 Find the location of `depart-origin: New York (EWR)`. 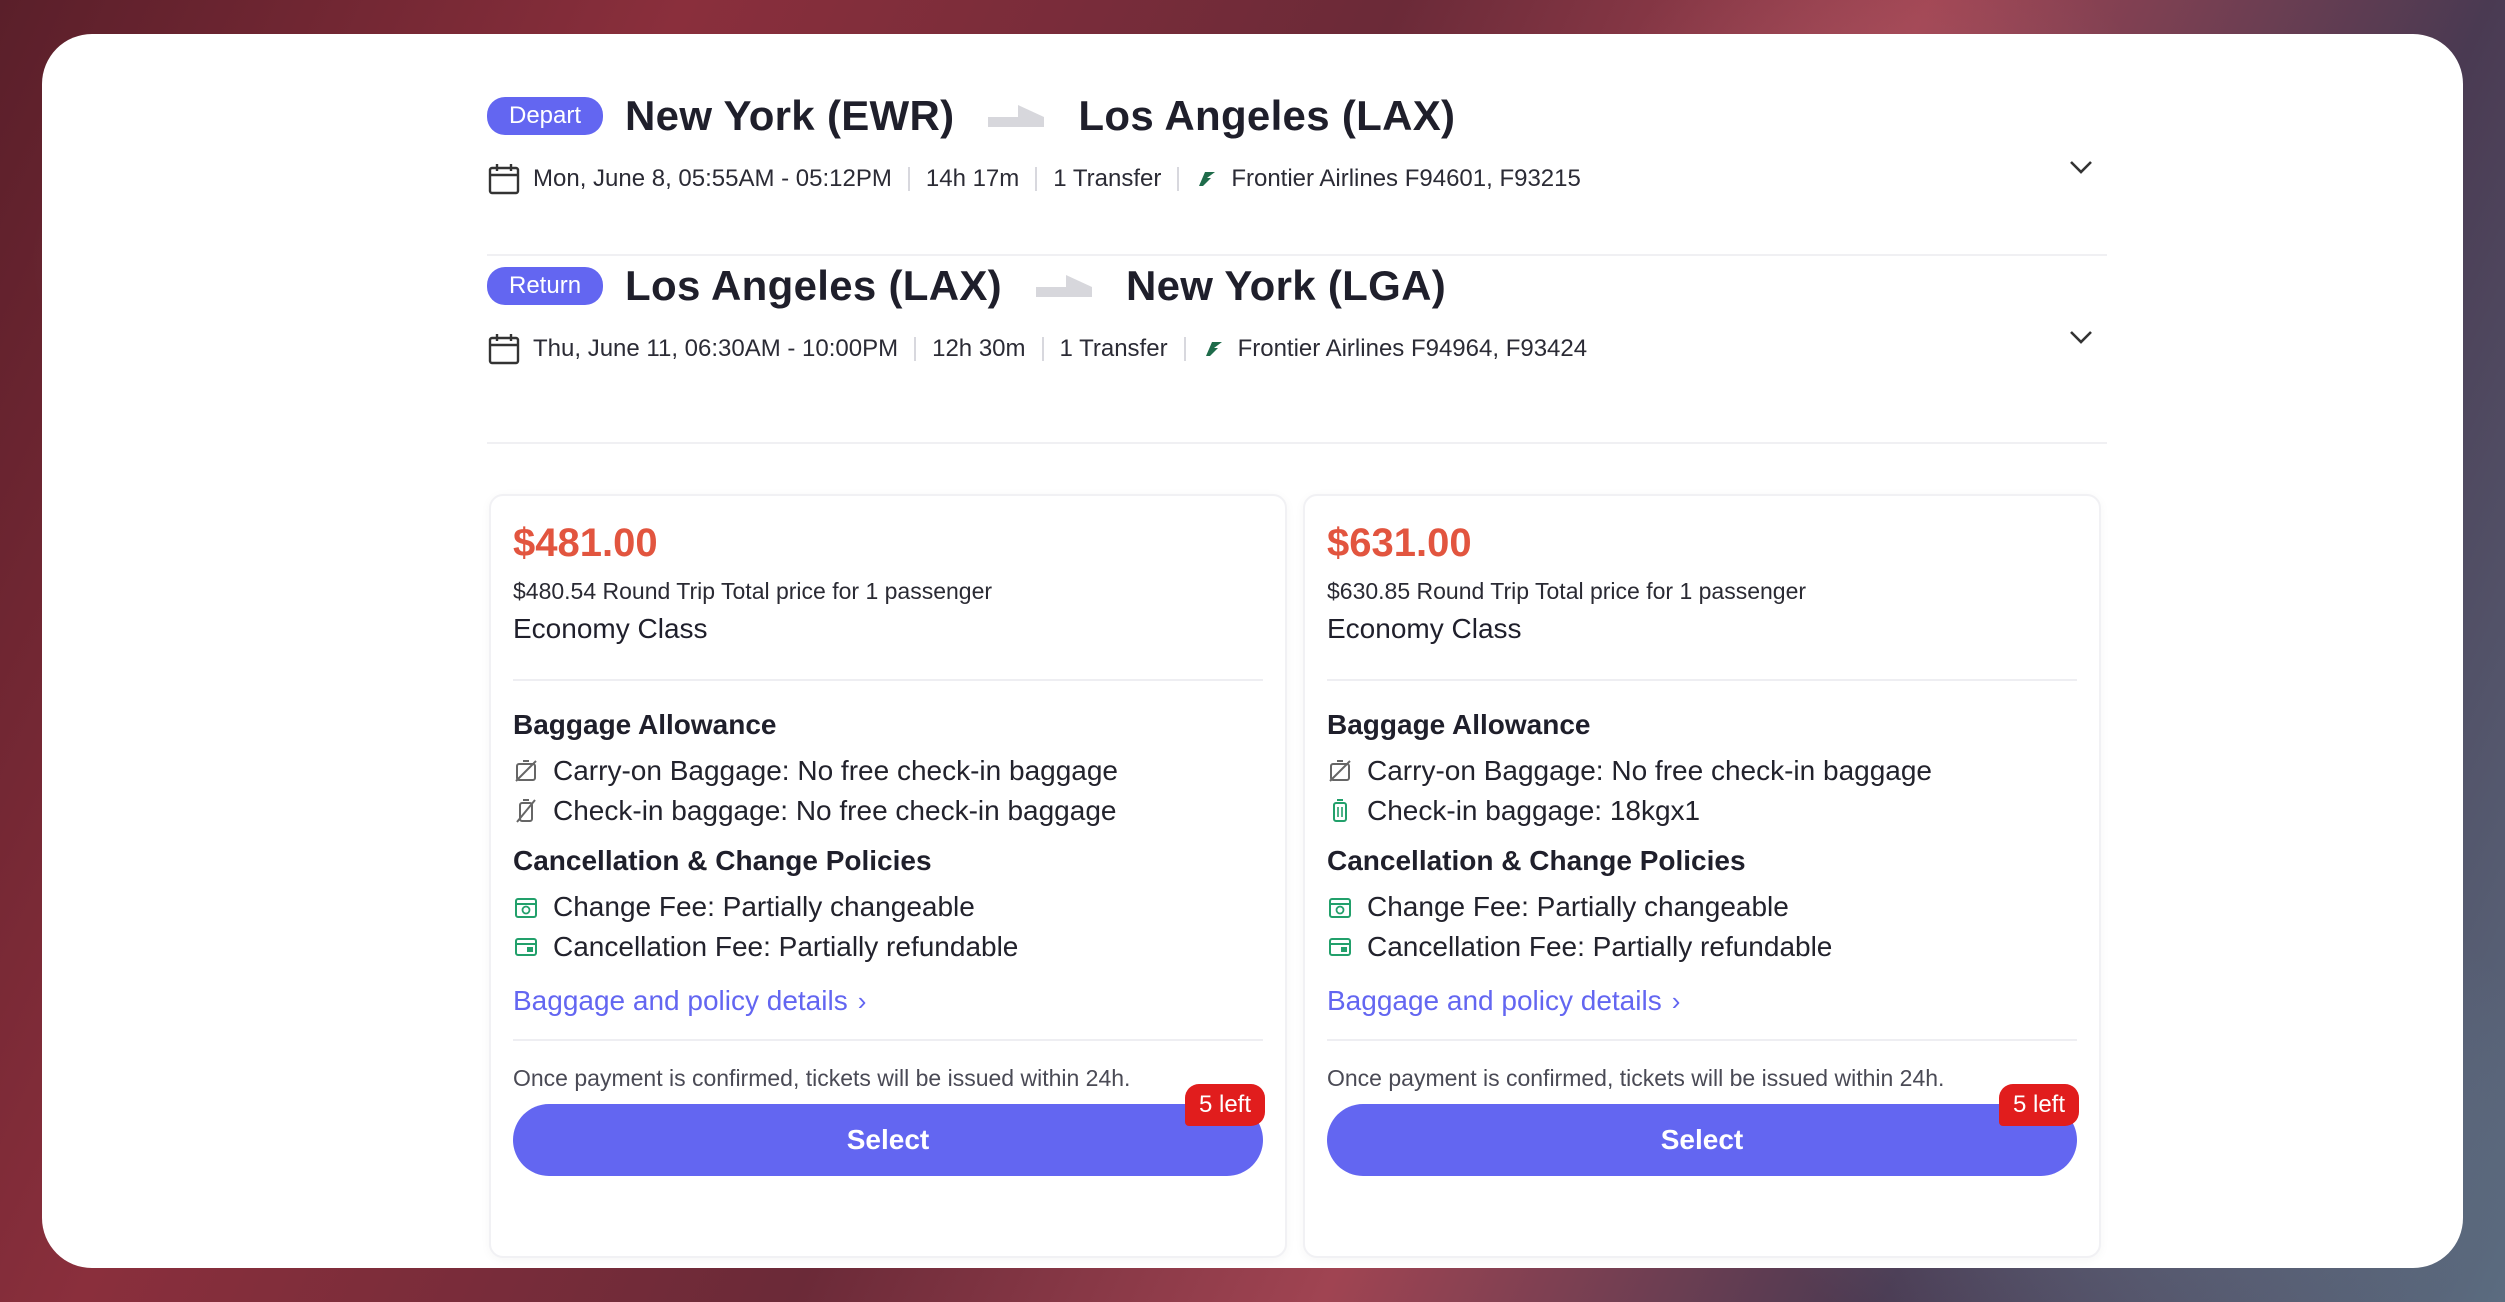

depart-origin: New York (EWR) is located at coordinates (790, 115).